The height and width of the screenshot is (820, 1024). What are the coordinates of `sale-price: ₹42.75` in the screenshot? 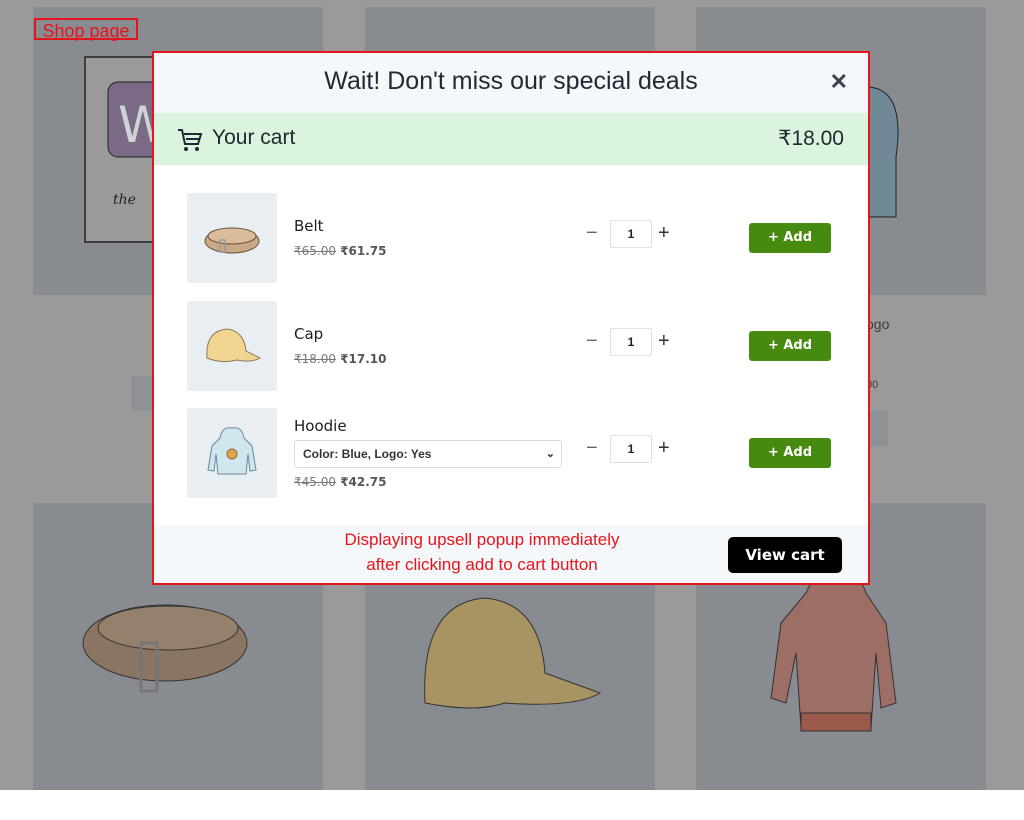 It's located at (363, 482).